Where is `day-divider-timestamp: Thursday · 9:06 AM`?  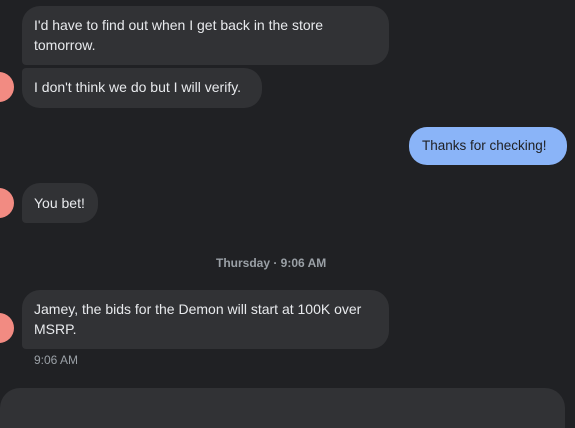 day-divider-timestamp: Thursday · 9:06 AM is located at coordinates (271, 263).